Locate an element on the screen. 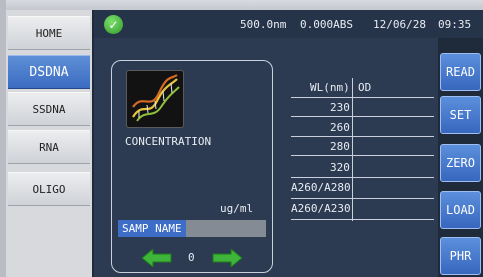  nav-item-ssdna: SSDNA is located at coordinates (49, 109).